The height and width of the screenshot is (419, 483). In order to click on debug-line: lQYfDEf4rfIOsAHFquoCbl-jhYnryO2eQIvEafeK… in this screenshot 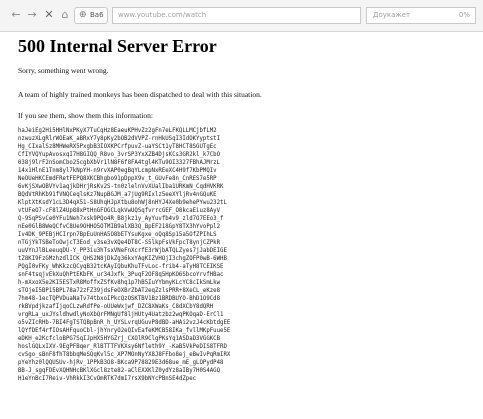, I will do `click(124, 331)`.